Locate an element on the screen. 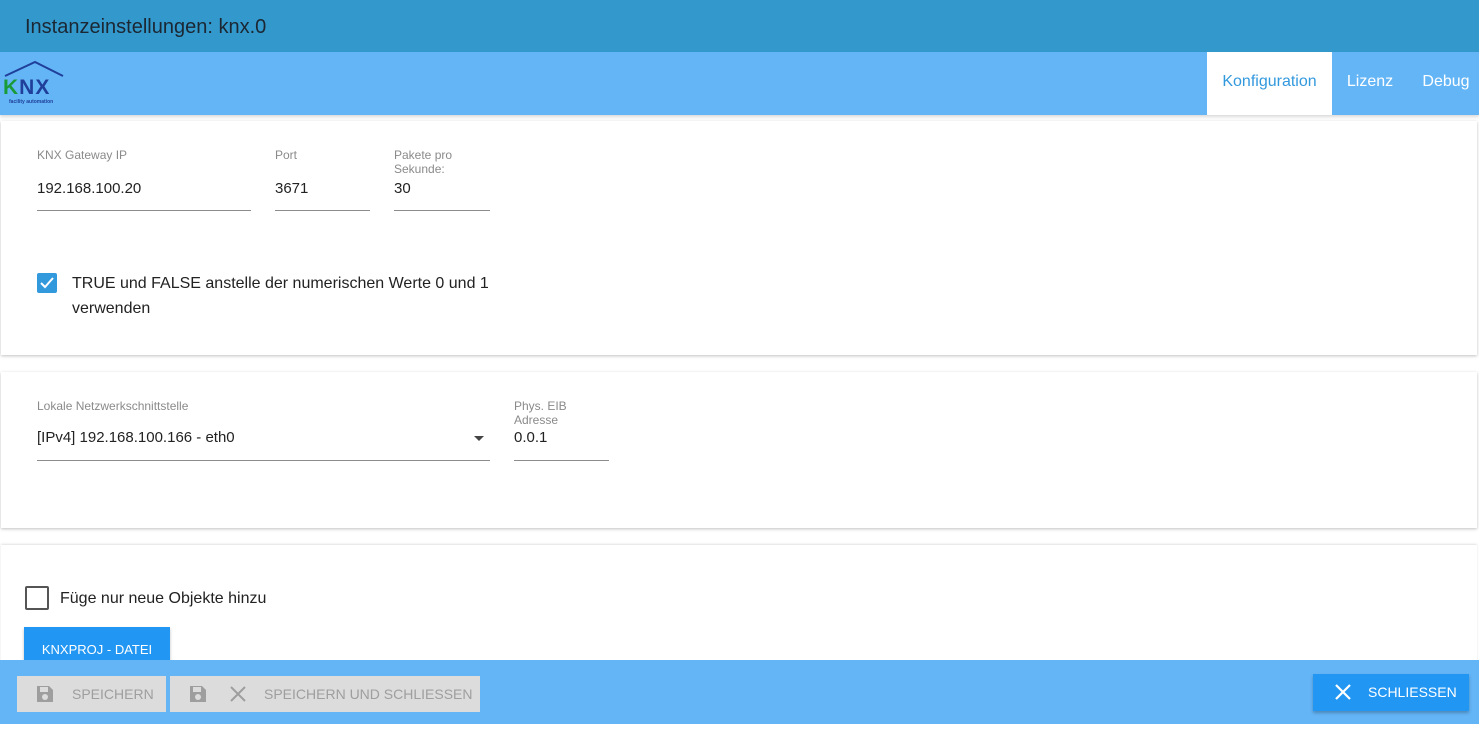 This screenshot has height=731, width=1479. port-field: Port 3671 is located at coordinates (322, 180).